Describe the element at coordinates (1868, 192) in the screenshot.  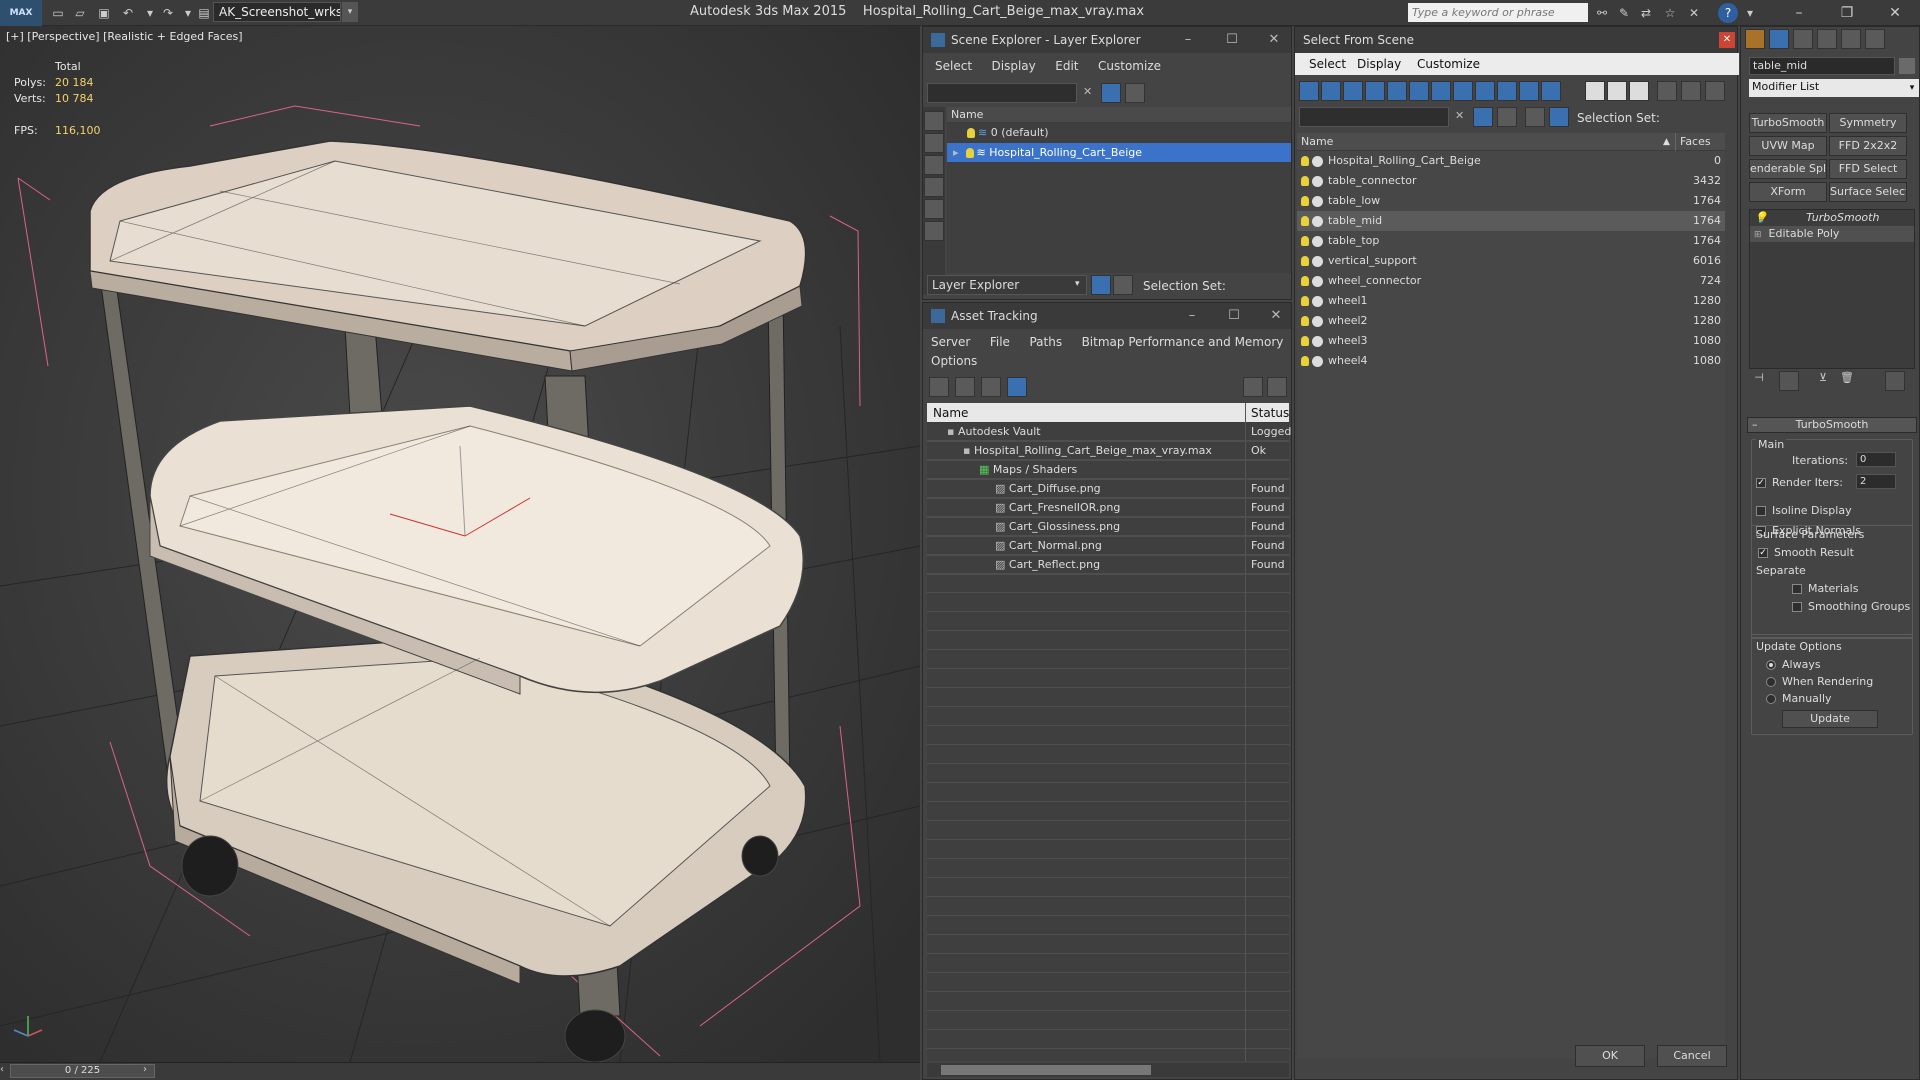
I see `modifier-button: Surface Select` at that location.